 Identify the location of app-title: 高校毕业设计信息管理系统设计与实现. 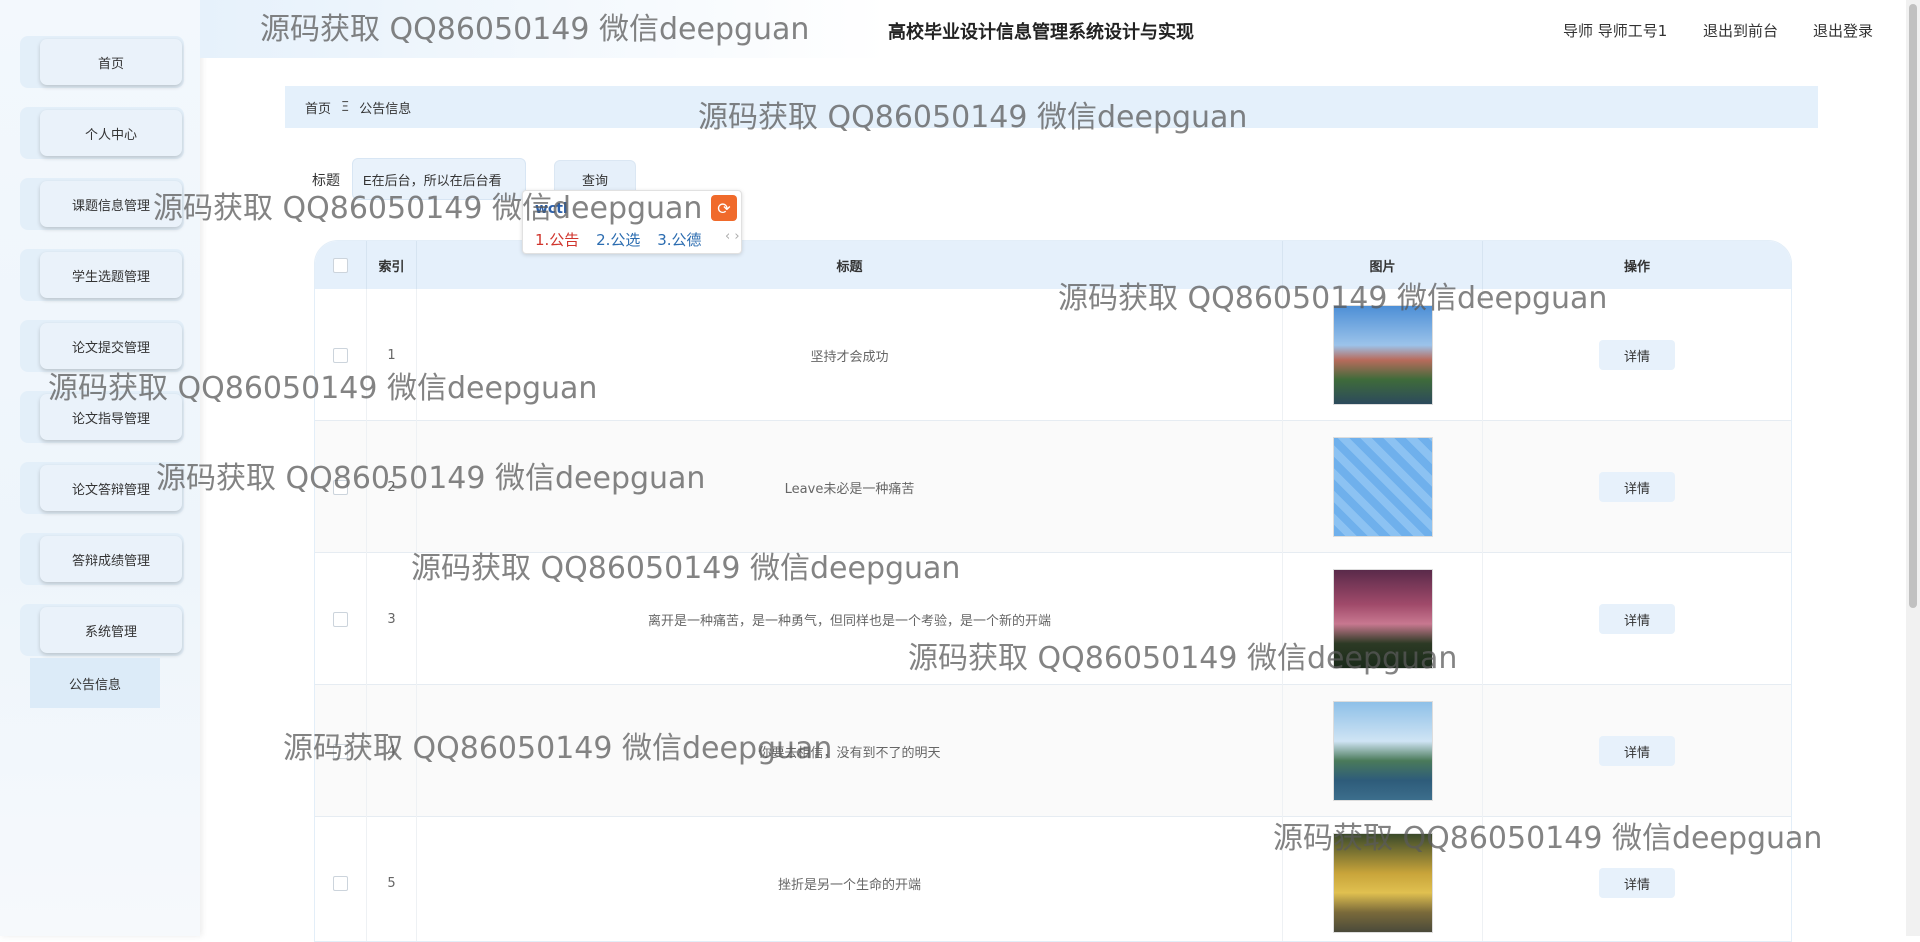
(1041, 32).